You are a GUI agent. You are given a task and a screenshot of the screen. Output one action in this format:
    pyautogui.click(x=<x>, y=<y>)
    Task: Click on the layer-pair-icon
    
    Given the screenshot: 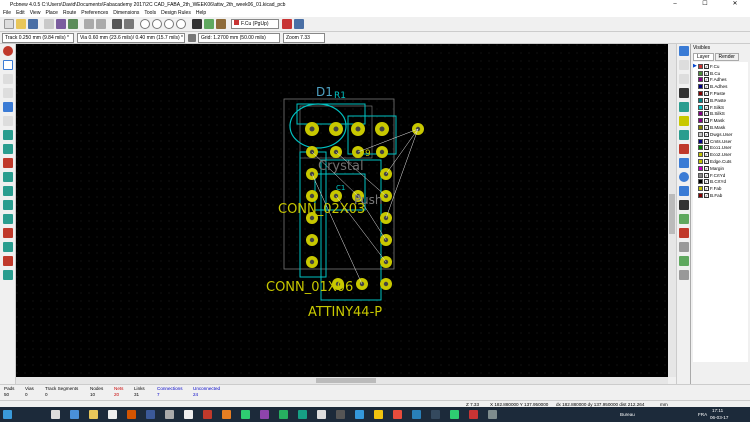 What is the action you would take?
    pyautogui.click(x=287, y=24)
    